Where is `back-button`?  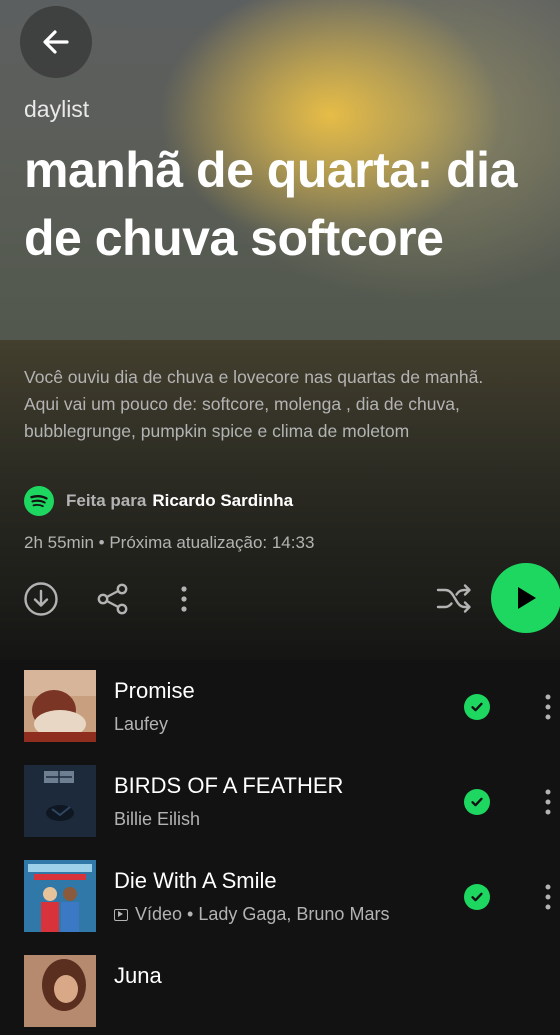
back-button is located at coordinates (56, 42).